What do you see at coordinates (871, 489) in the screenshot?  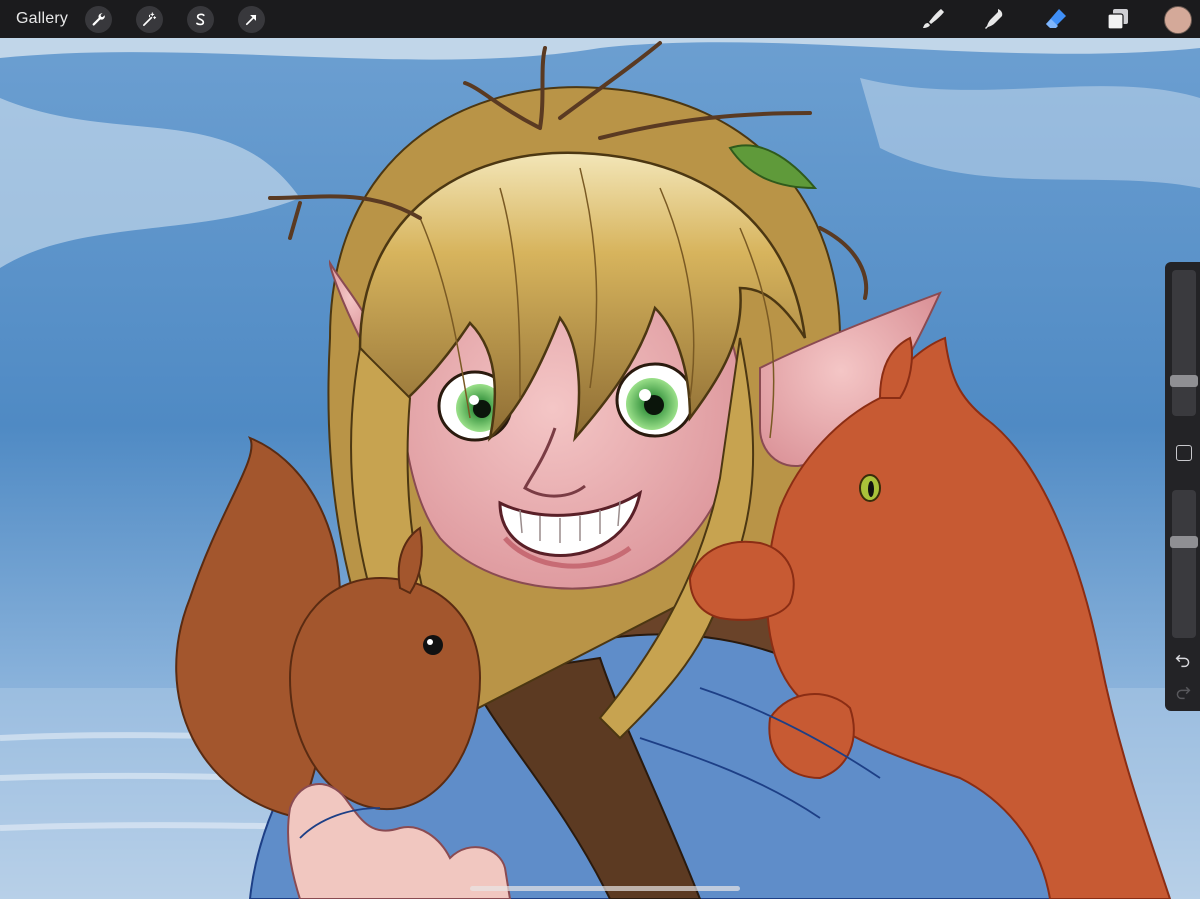 I see `fox-pupil` at bounding box center [871, 489].